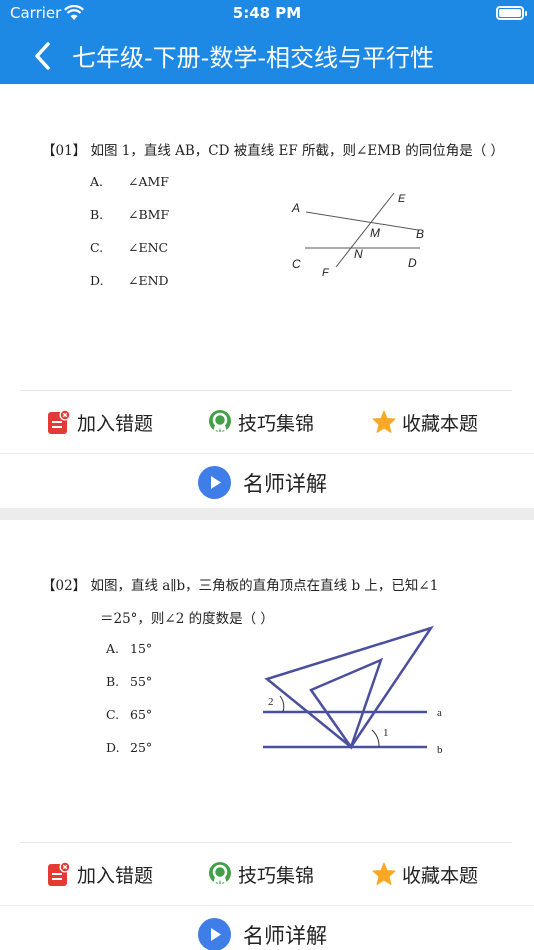 Image resolution: width=534 pixels, height=950 pixels. Describe the element at coordinates (402, 199) in the screenshot. I see `label-e: E` at that location.